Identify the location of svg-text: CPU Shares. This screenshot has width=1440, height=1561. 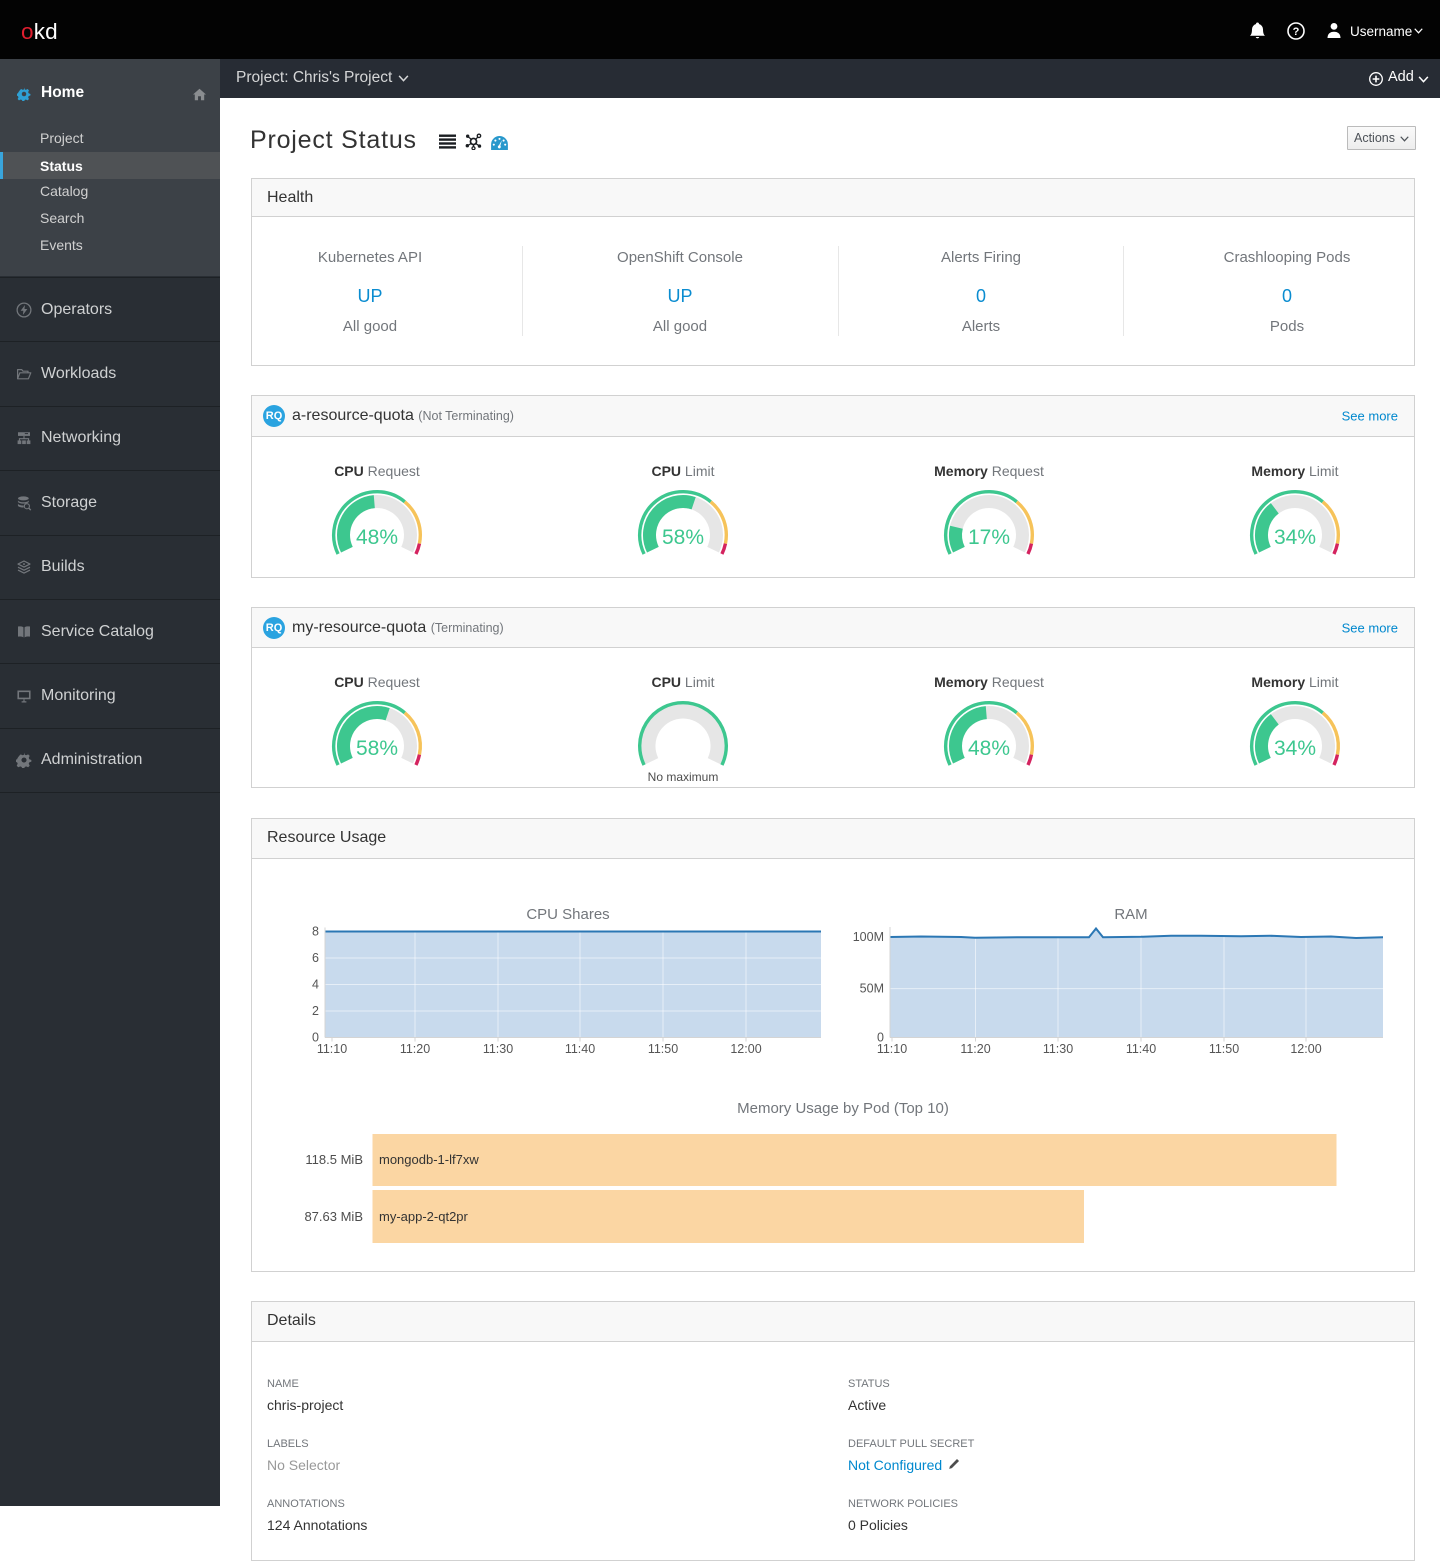
(567, 914).